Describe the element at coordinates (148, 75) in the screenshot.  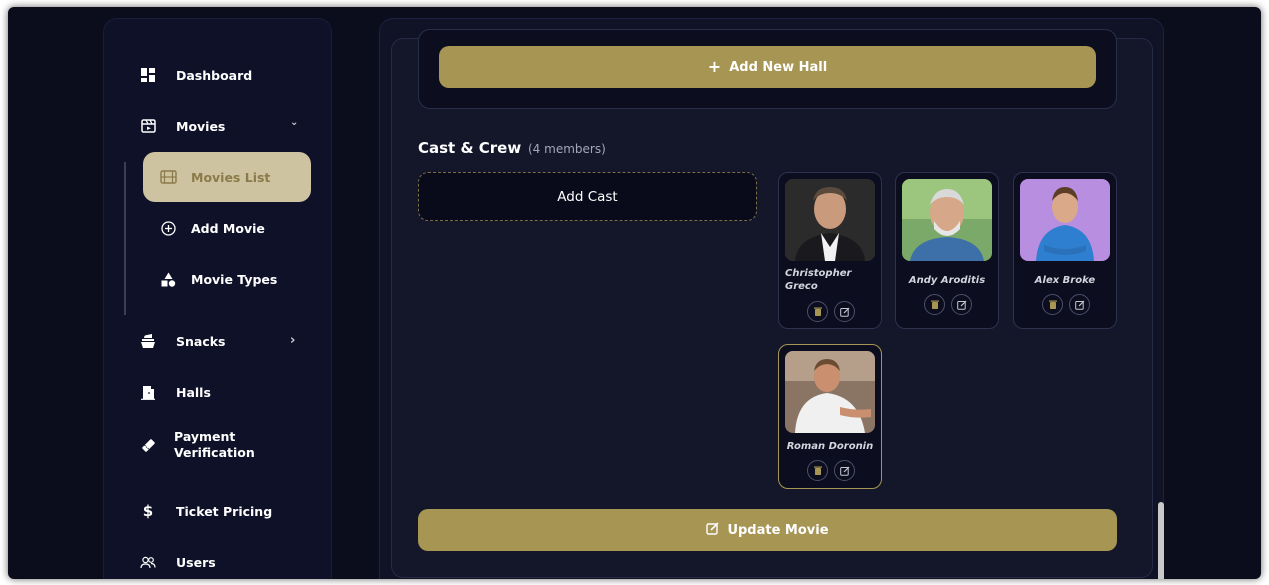
I see `dashboard-icon` at that location.